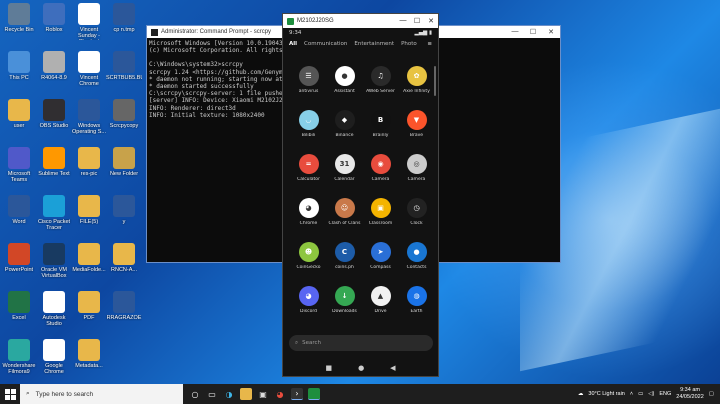 This screenshot has height=404, width=720. What do you see at coordinates (344, 300) in the screenshot?
I see `app-tile: ↓ Downloads` at bounding box center [344, 300].